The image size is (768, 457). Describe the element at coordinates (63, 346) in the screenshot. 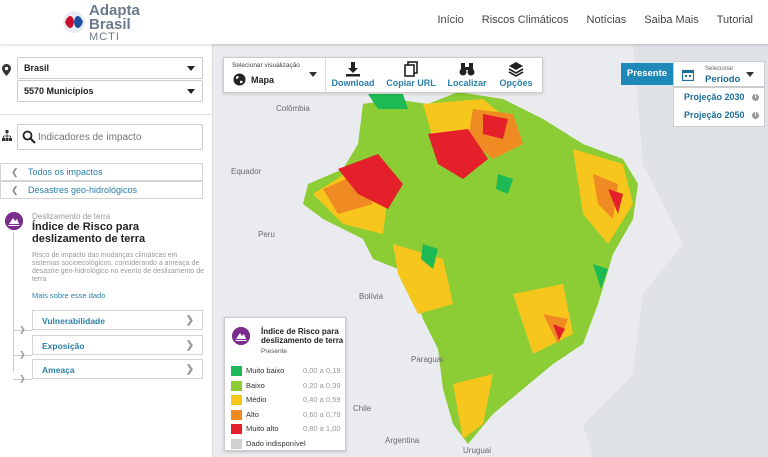

I see `subitem-label: Exposição` at that location.